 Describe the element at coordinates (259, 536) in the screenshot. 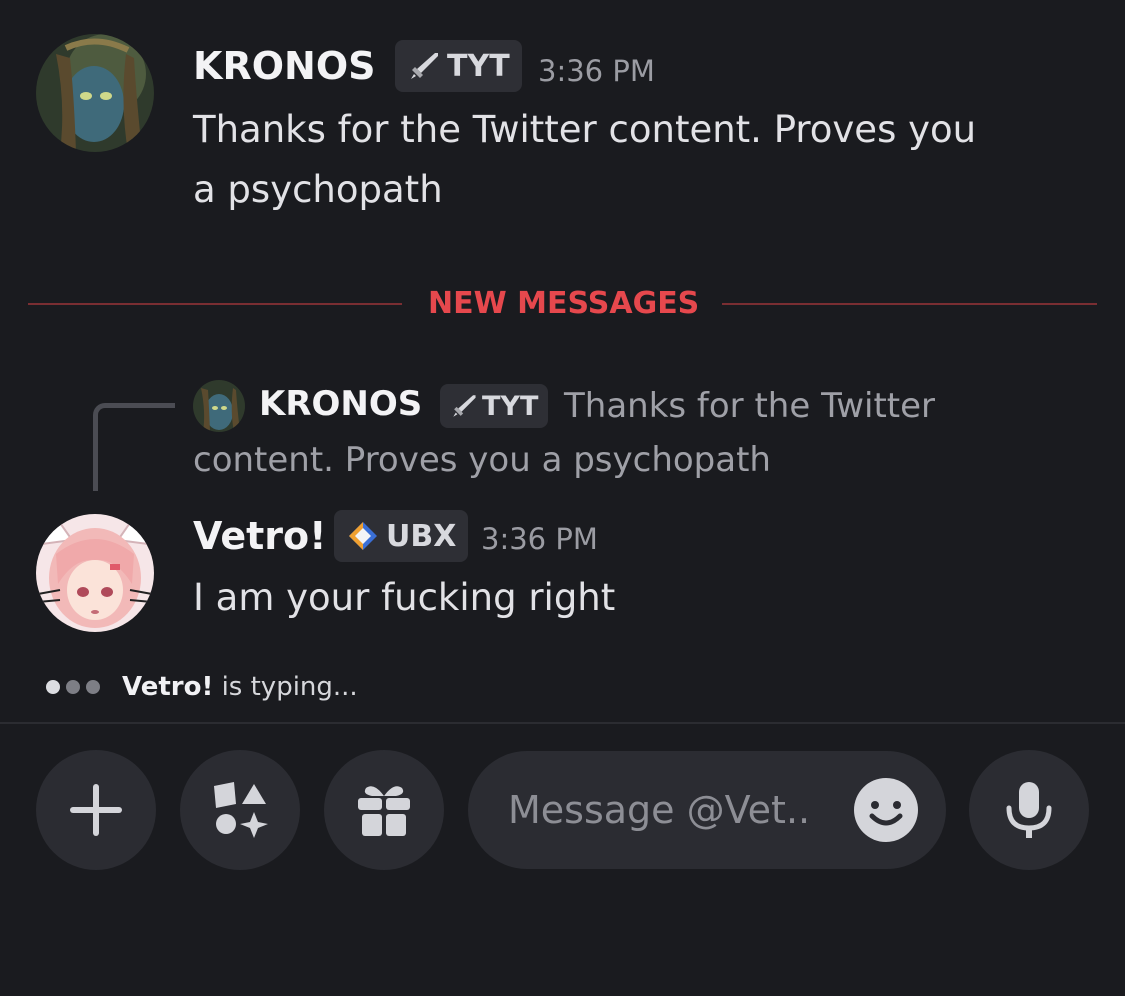

I see `username-vetro: Vetro!` at that location.